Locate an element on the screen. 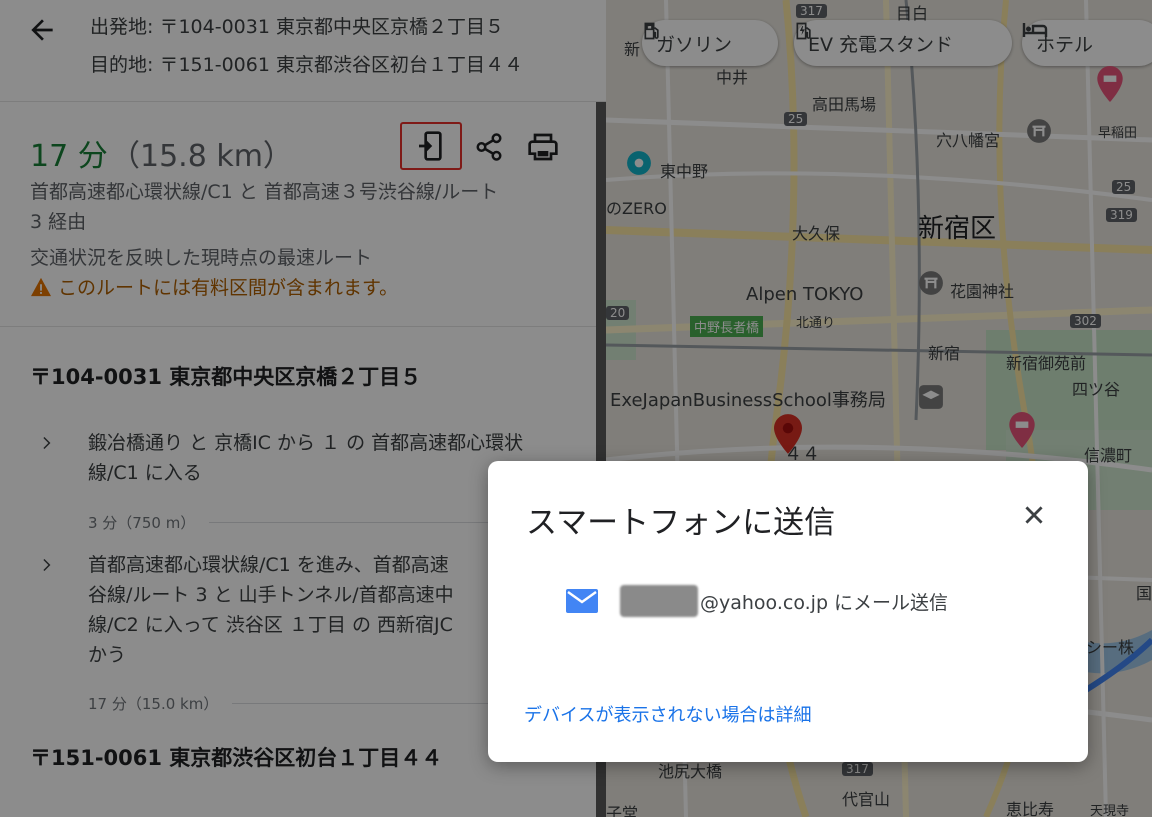 The height and width of the screenshot is (817, 1152). email-option-label: @yahoo.co.jp にメール送信 is located at coordinates (824, 602).